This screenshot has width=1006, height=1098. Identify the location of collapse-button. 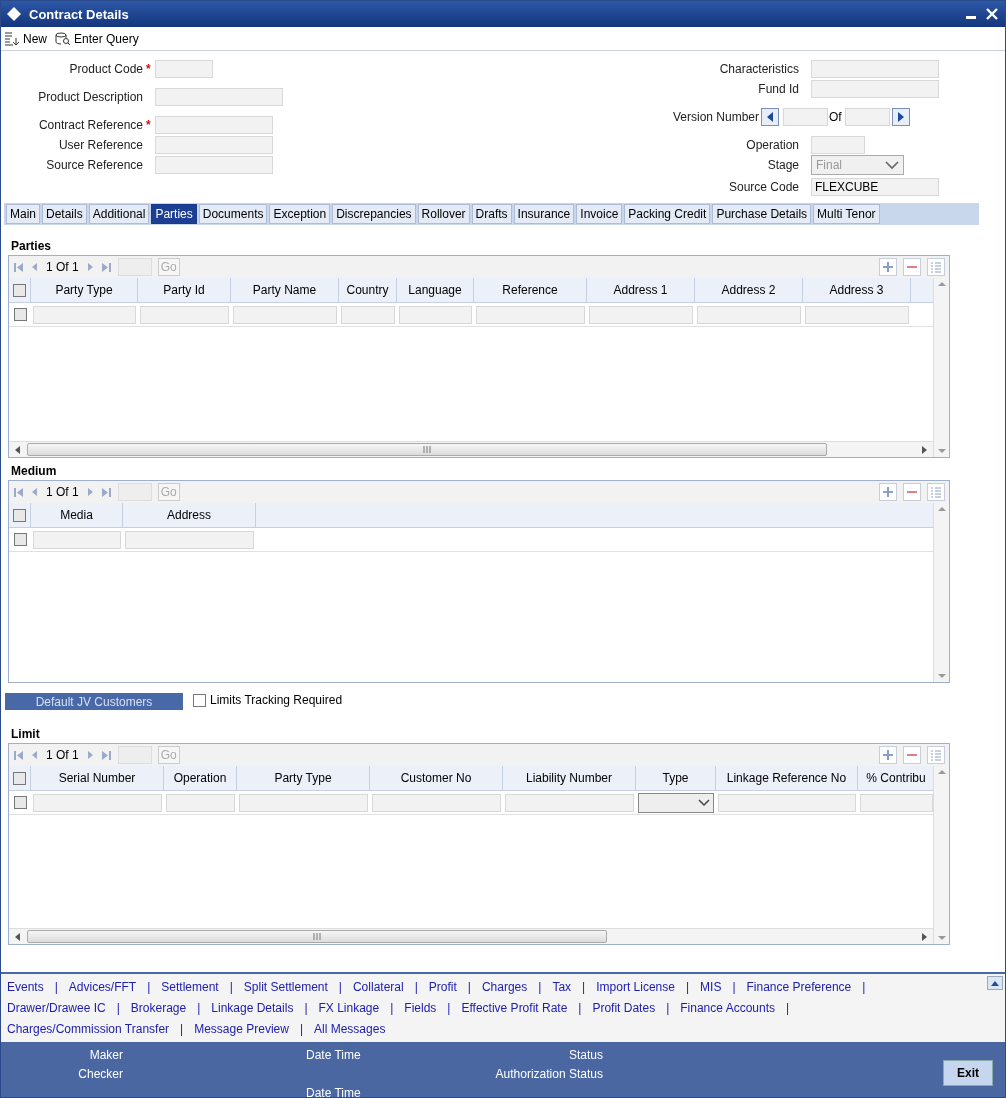
(995, 983).